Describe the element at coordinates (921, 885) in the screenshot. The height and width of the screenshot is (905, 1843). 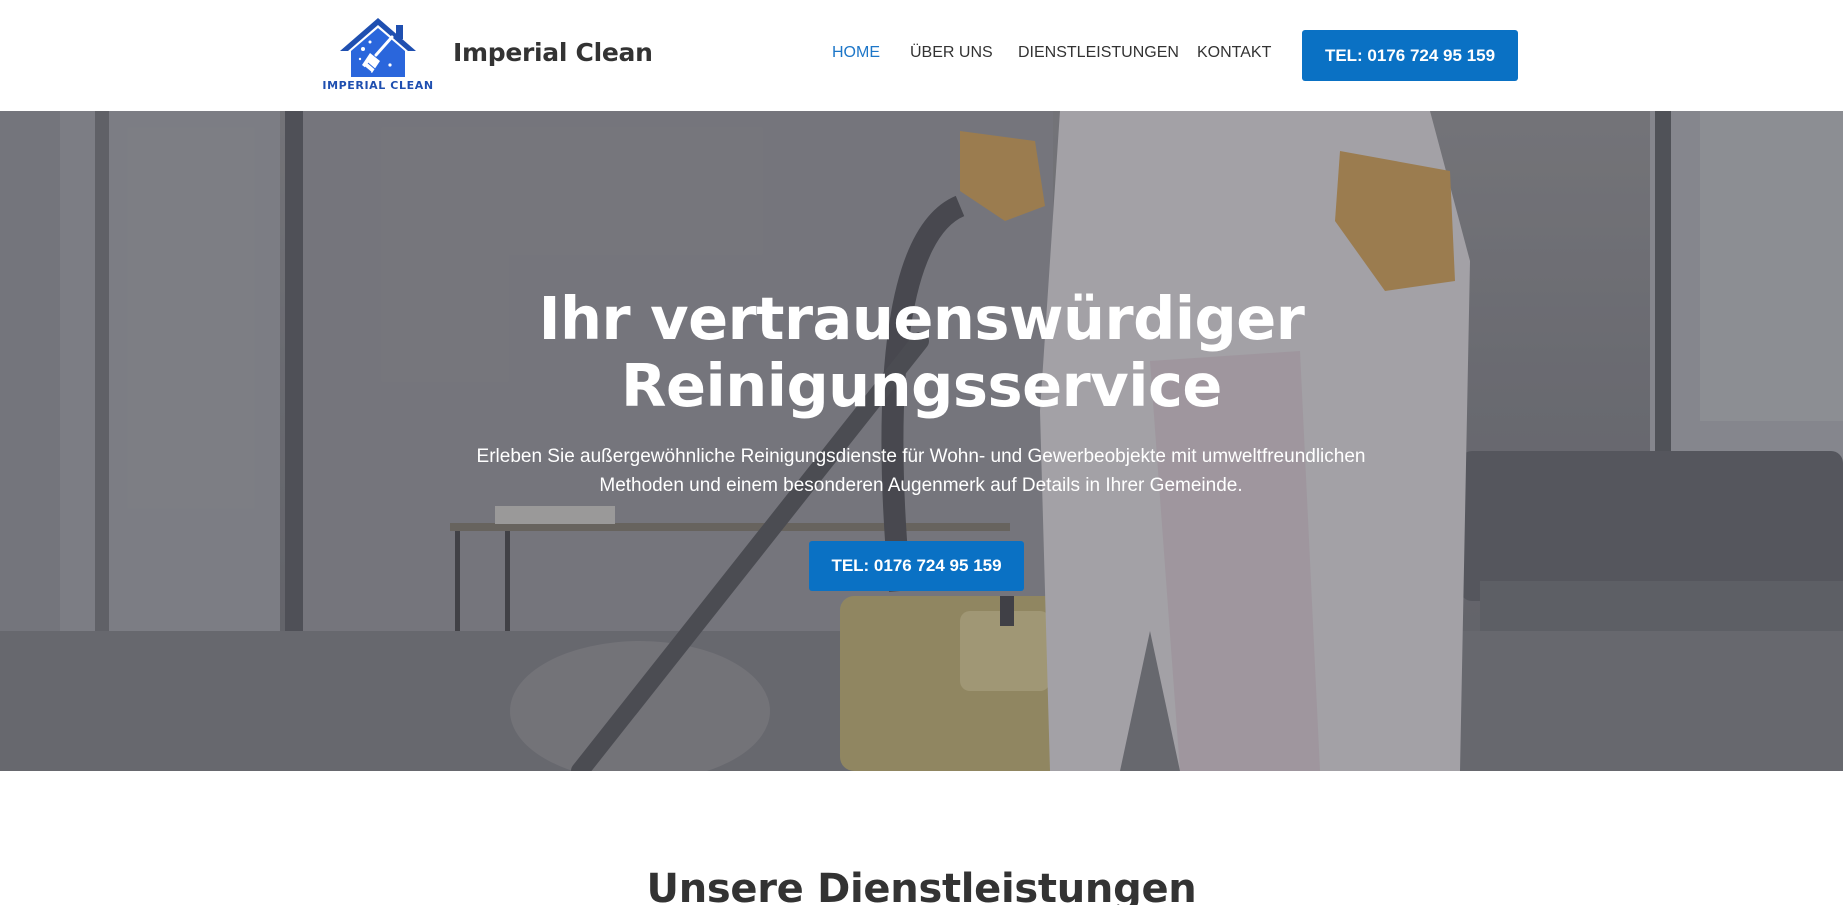
I see `services-section-title: Unsere Dienstleistungen` at that location.